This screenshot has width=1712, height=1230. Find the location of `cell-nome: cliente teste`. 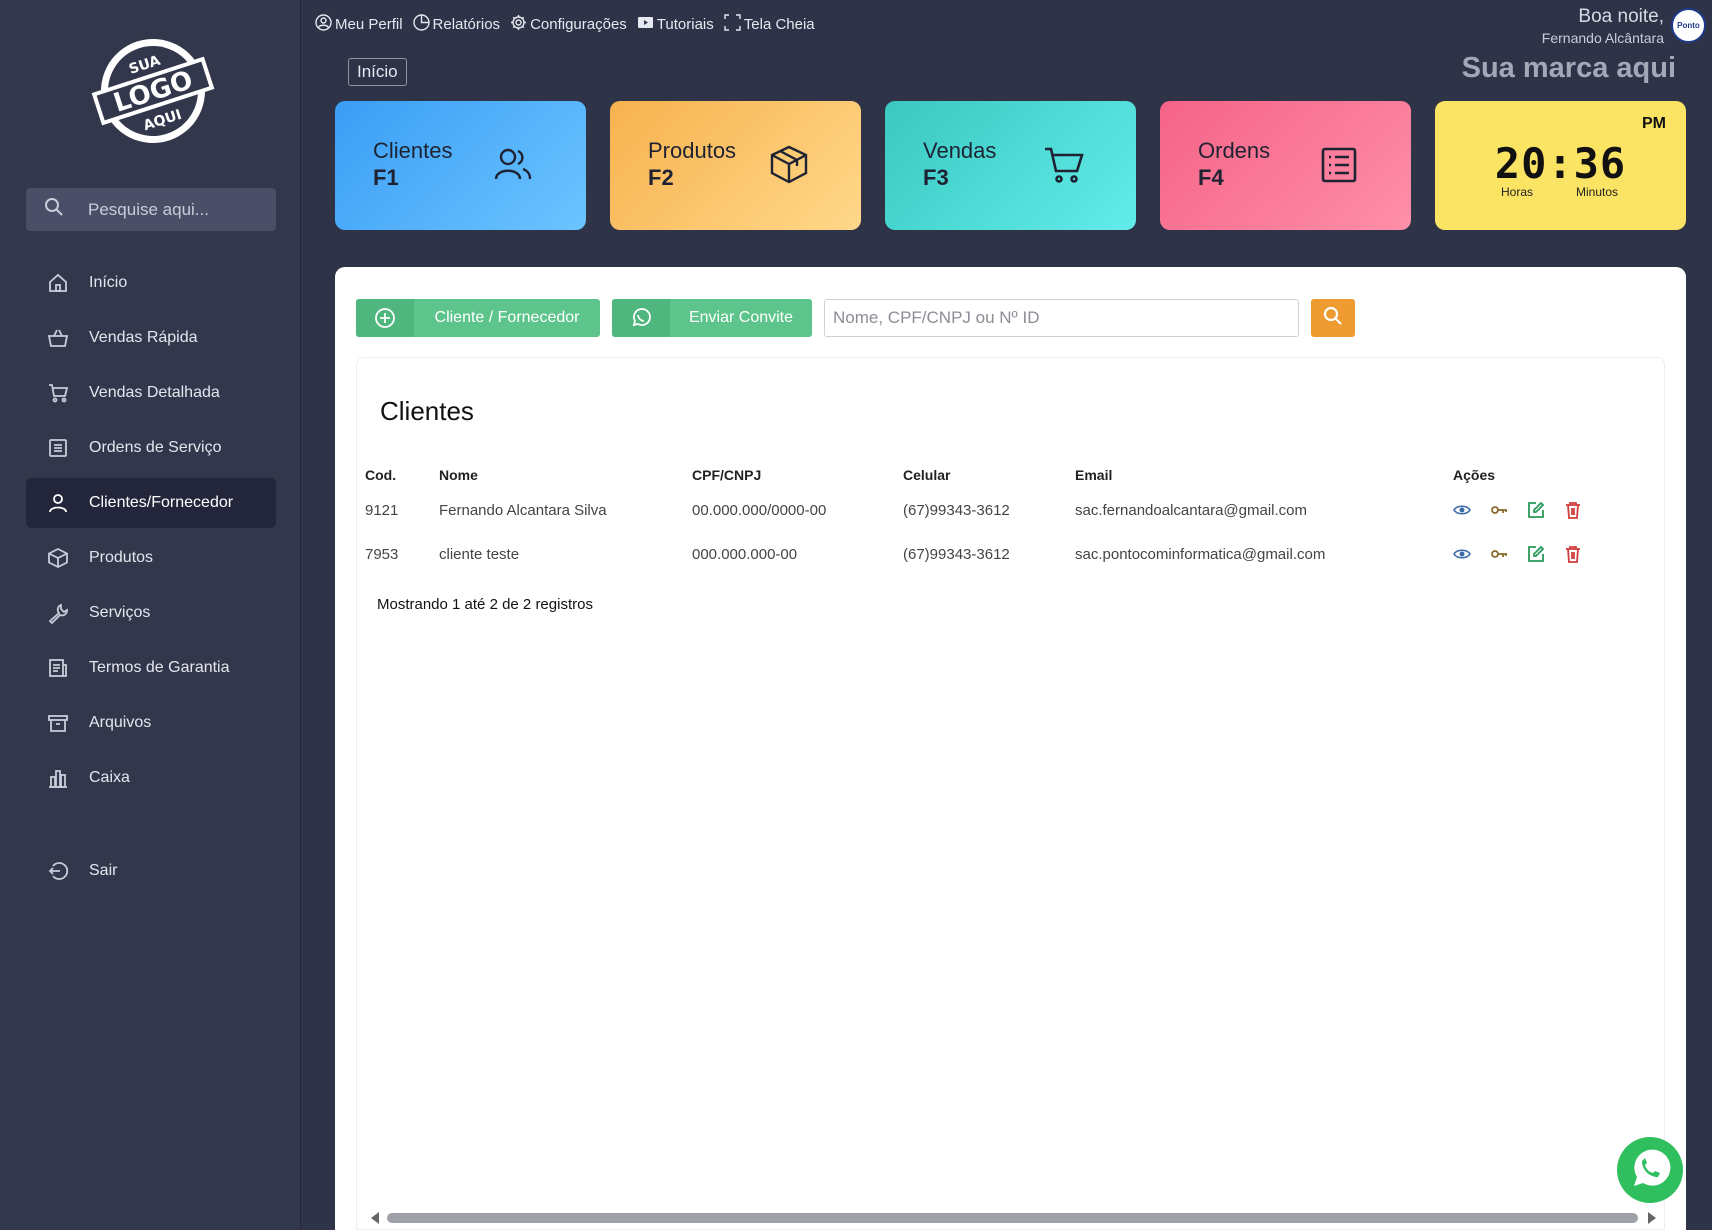

cell-nome: cliente teste is located at coordinates (479, 554).